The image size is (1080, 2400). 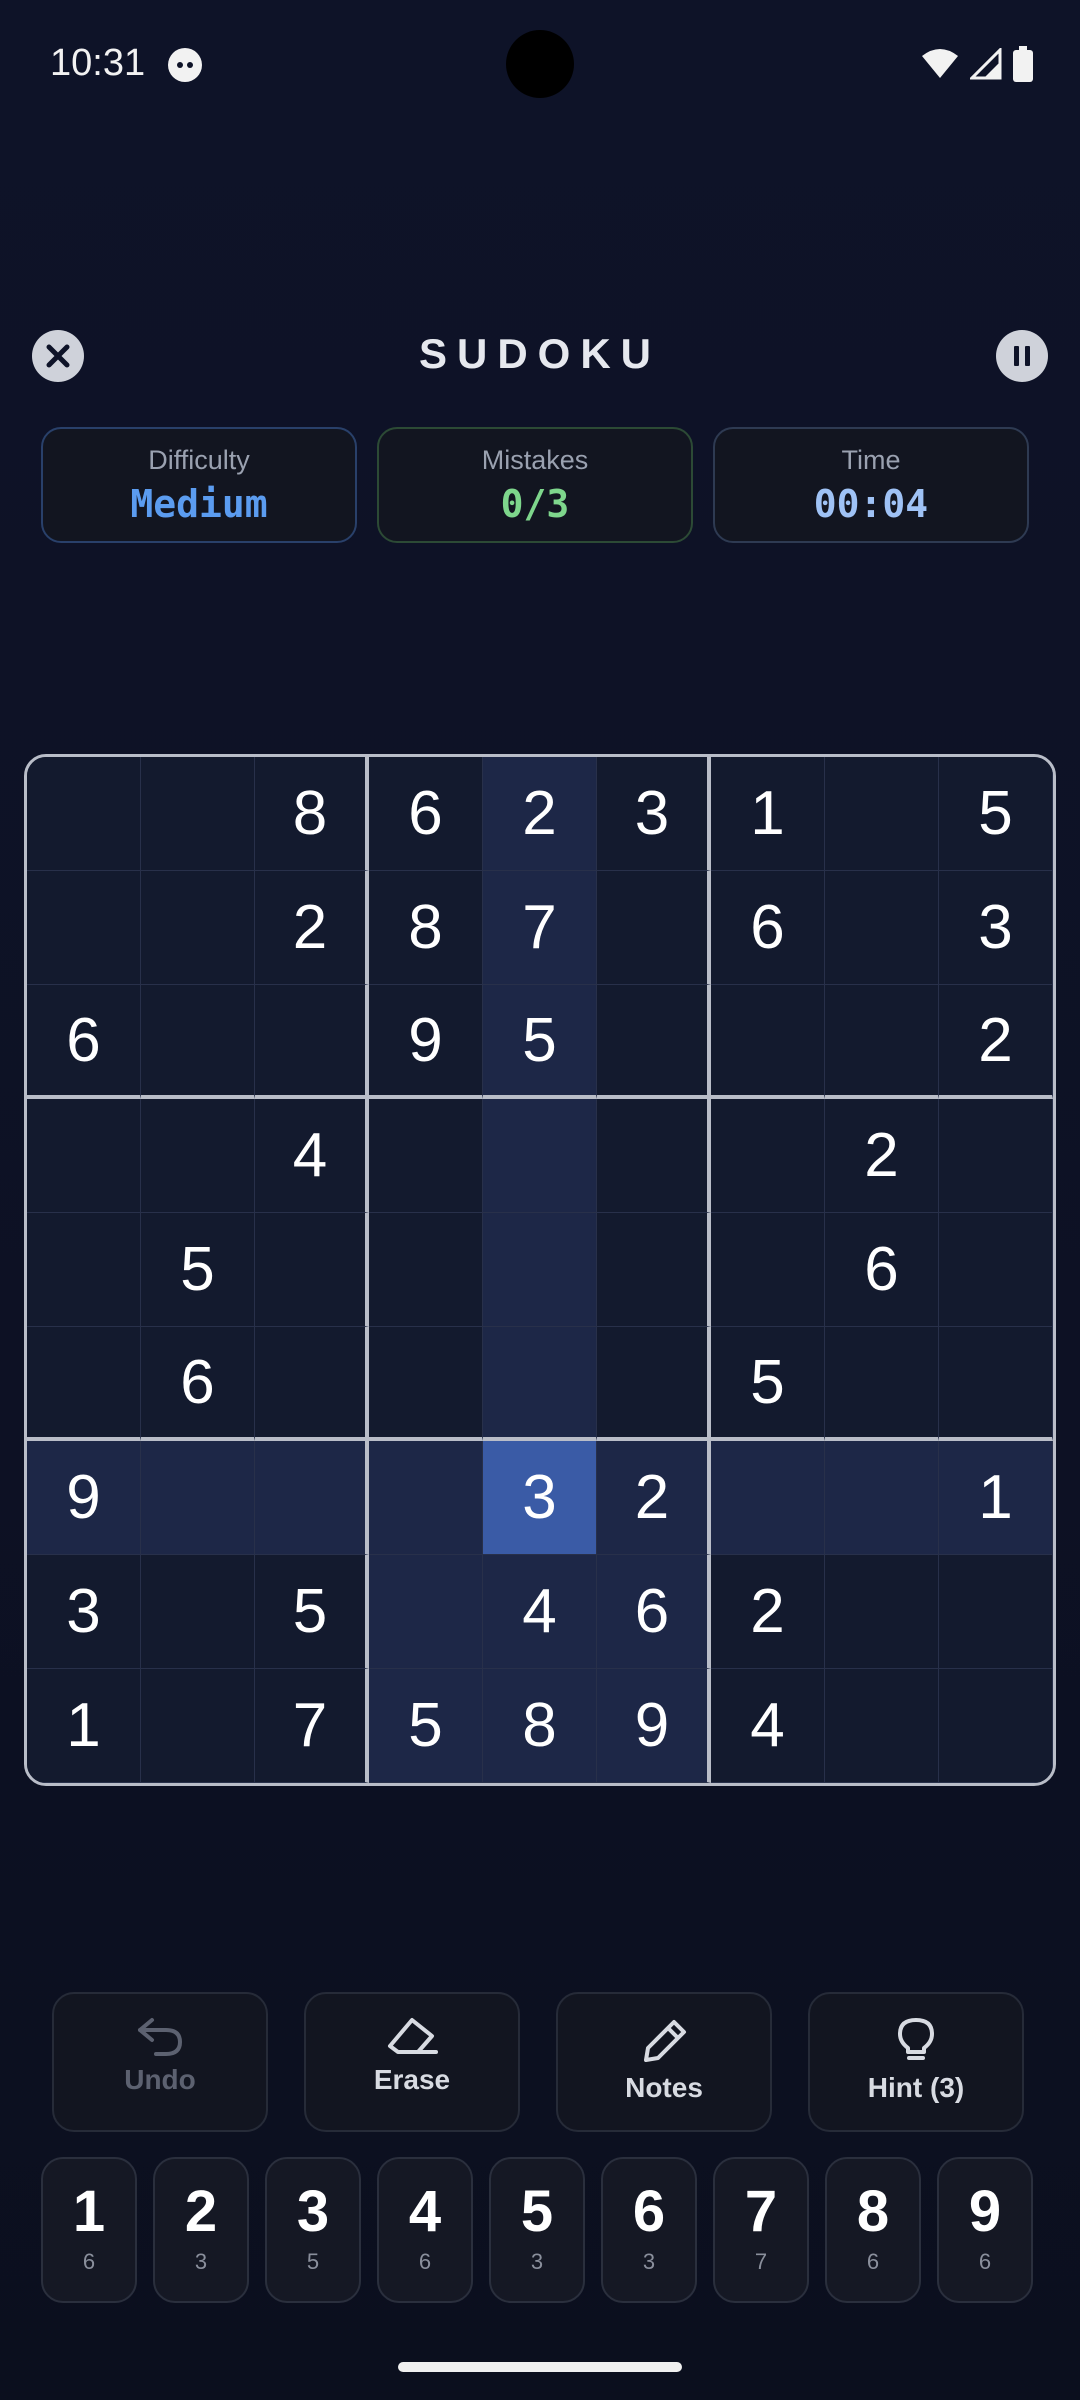 What do you see at coordinates (985, 2230) in the screenshot?
I see `number-button-9: 96` at bounding box center [985, 2230].